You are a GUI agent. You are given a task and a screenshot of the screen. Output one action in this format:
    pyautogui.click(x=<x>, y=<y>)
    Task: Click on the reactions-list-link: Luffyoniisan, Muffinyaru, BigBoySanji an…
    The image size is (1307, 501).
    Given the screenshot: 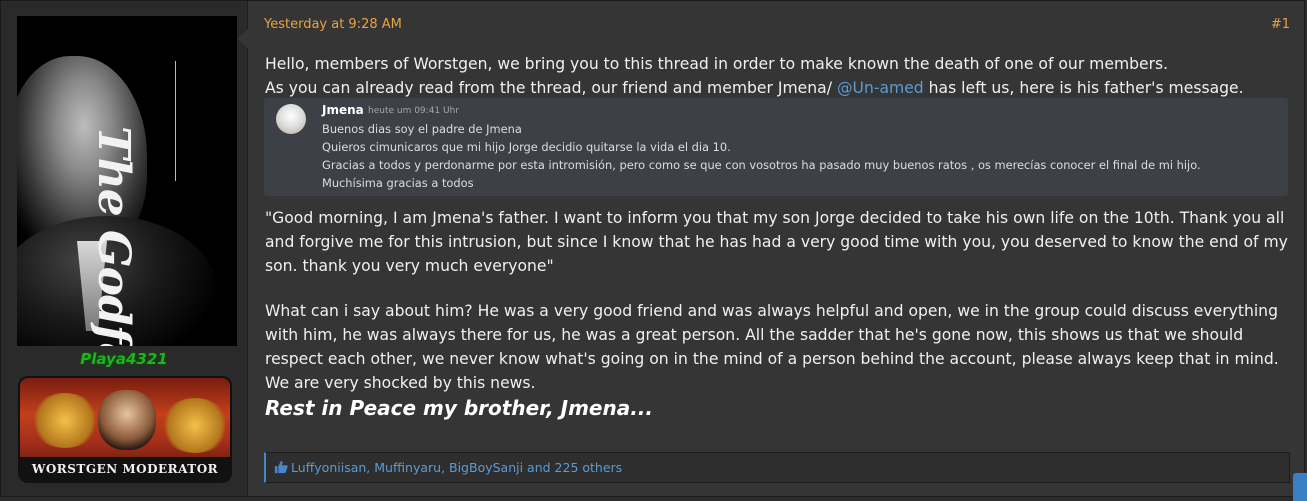 What is the action you would take?
    pyautogui.click(x=456, y=467)
    